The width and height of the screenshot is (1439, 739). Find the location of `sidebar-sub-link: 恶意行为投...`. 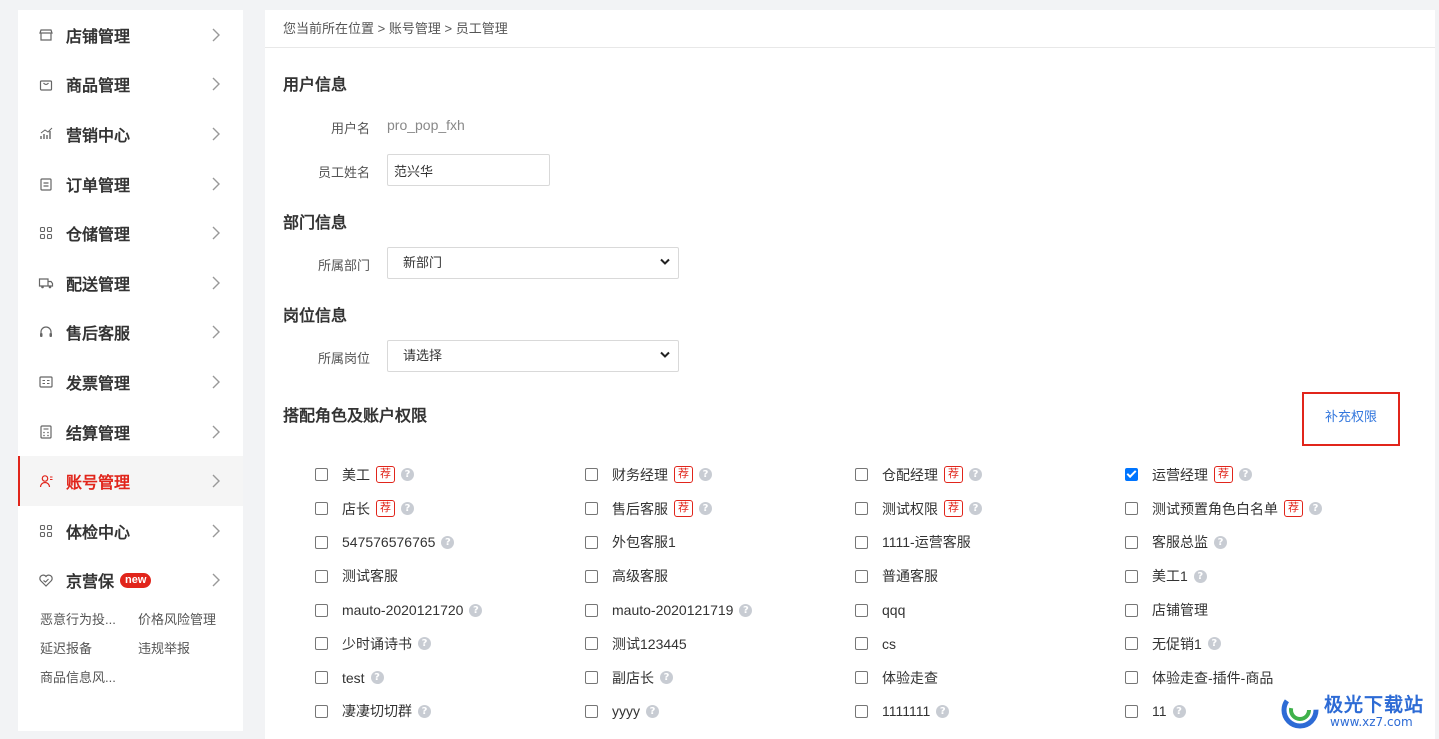

sidebar-sub-link: 恶意行为投... is located at coordinates (89, 618).